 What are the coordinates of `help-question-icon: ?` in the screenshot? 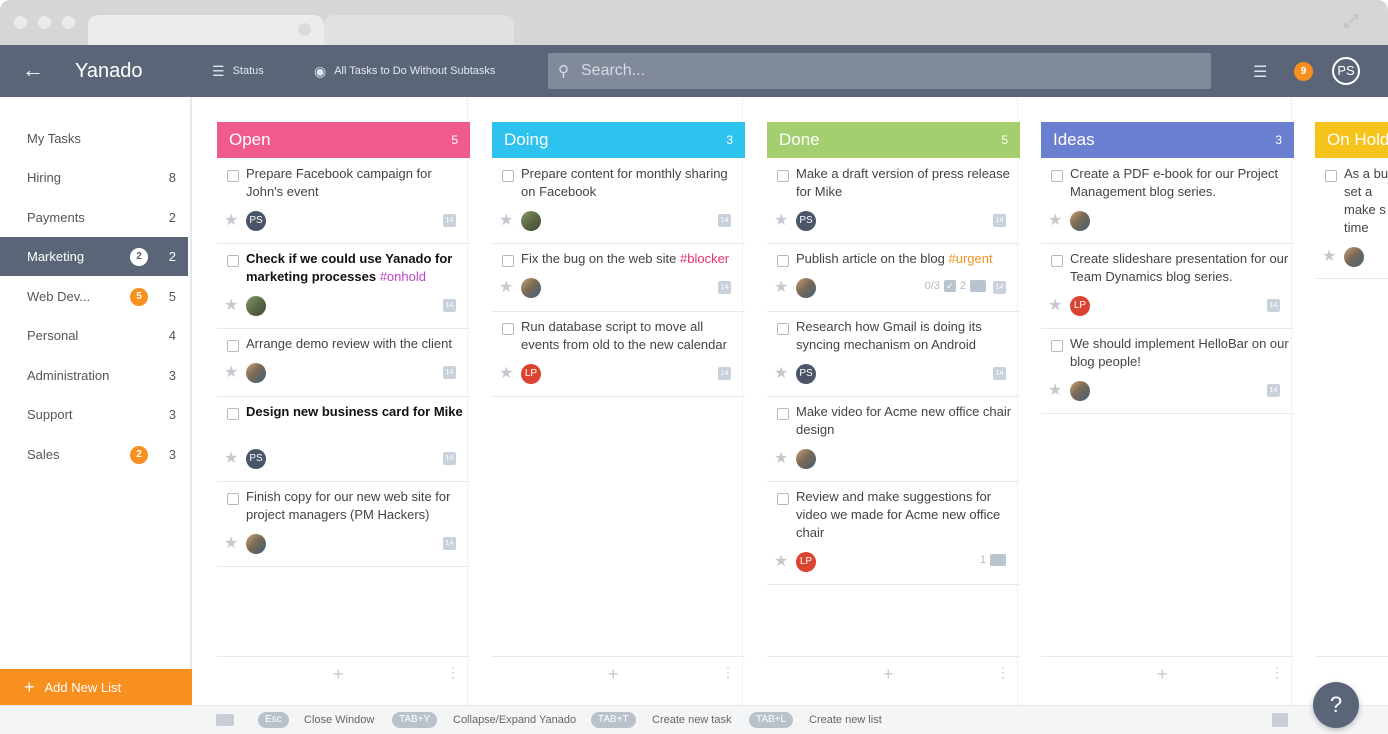 It's located at (1336, 705).